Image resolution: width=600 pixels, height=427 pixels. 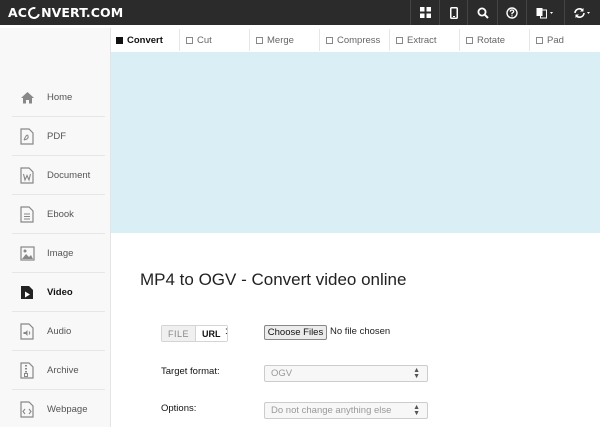 I want to click on tab-cut: Cut, so click(x=215, y=40).